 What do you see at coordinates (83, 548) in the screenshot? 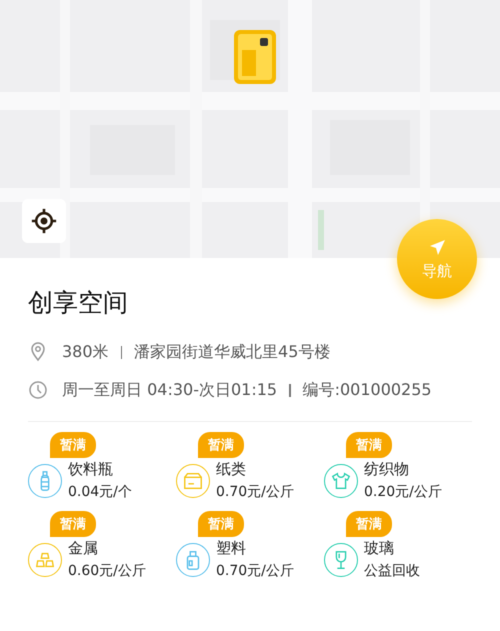
I see `category-name: 金属` at bounding box center [83, 548].